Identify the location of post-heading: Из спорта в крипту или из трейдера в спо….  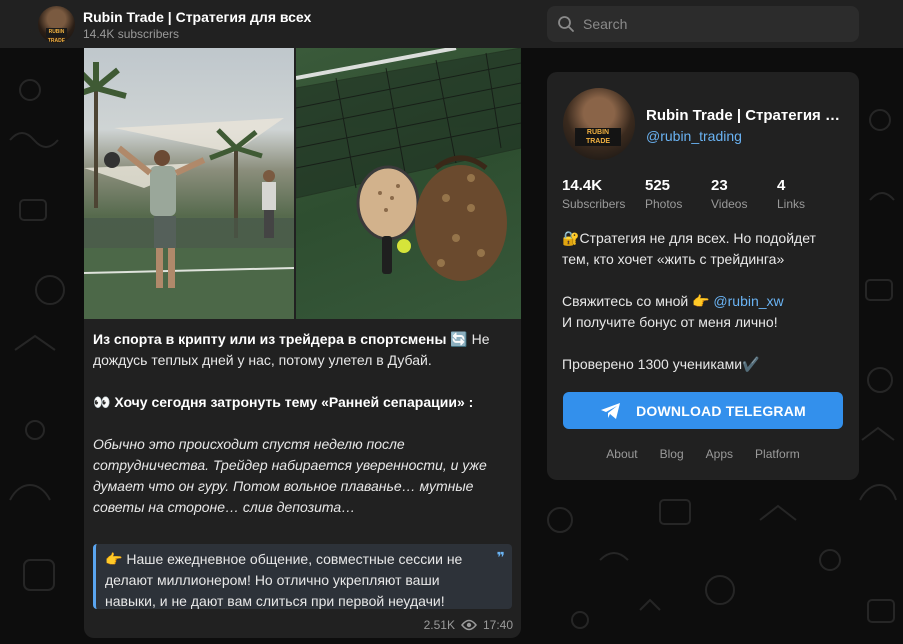
(270, 339).